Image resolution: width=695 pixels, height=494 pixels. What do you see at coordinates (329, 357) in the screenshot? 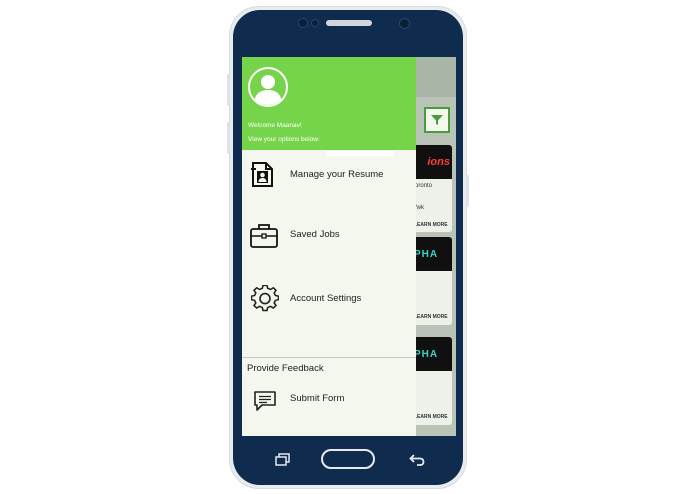
I see `section-divider` at bounding box center [329, 357].